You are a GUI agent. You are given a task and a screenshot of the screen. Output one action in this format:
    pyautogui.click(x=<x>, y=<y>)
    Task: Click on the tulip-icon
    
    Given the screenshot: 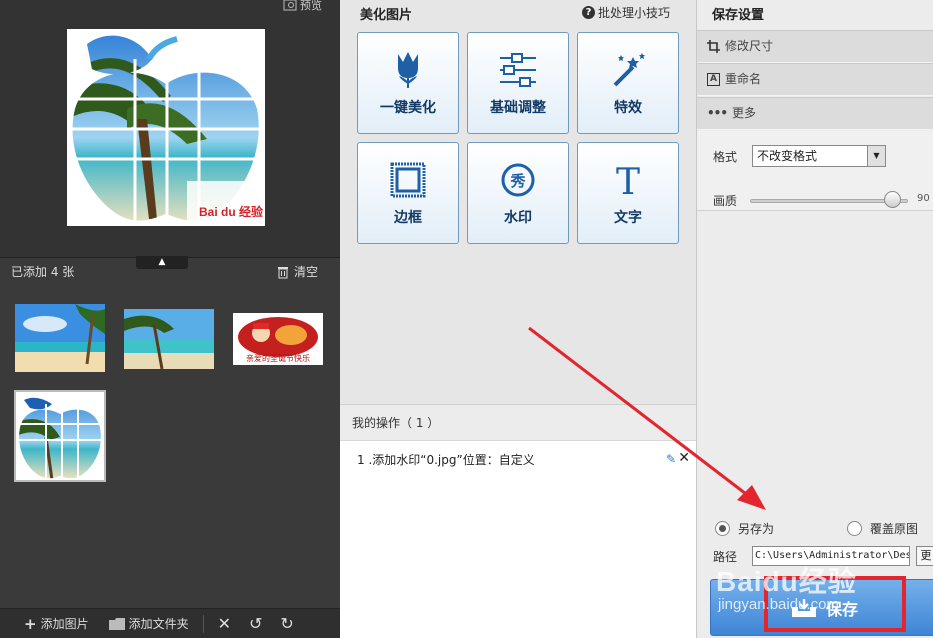 What is the action you would take?
    pyautogui.click(x=408, y=70)
    